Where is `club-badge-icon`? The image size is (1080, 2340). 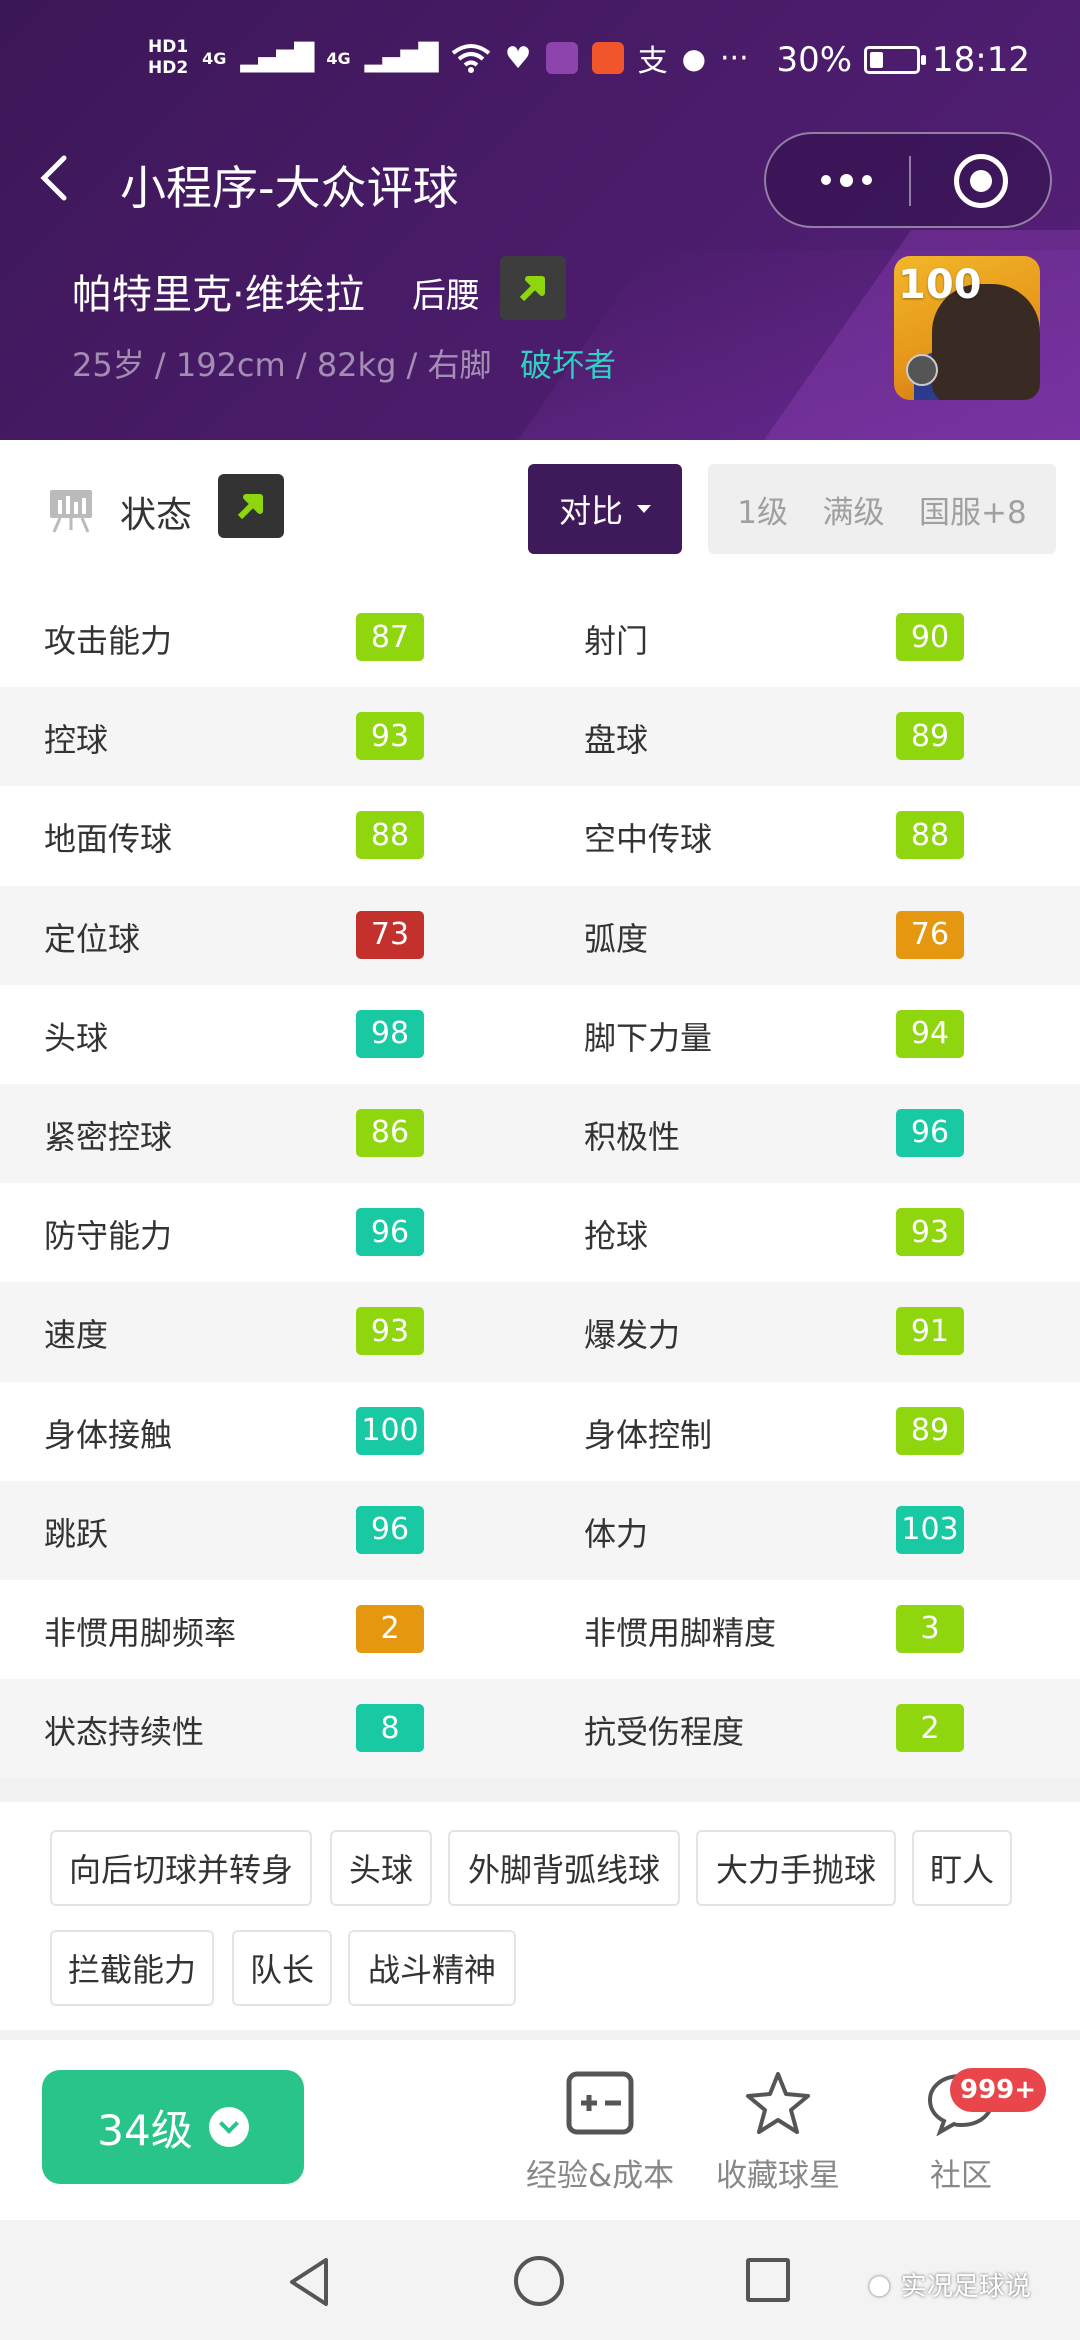 club-badge-icon is located at coordinates (922, 370).